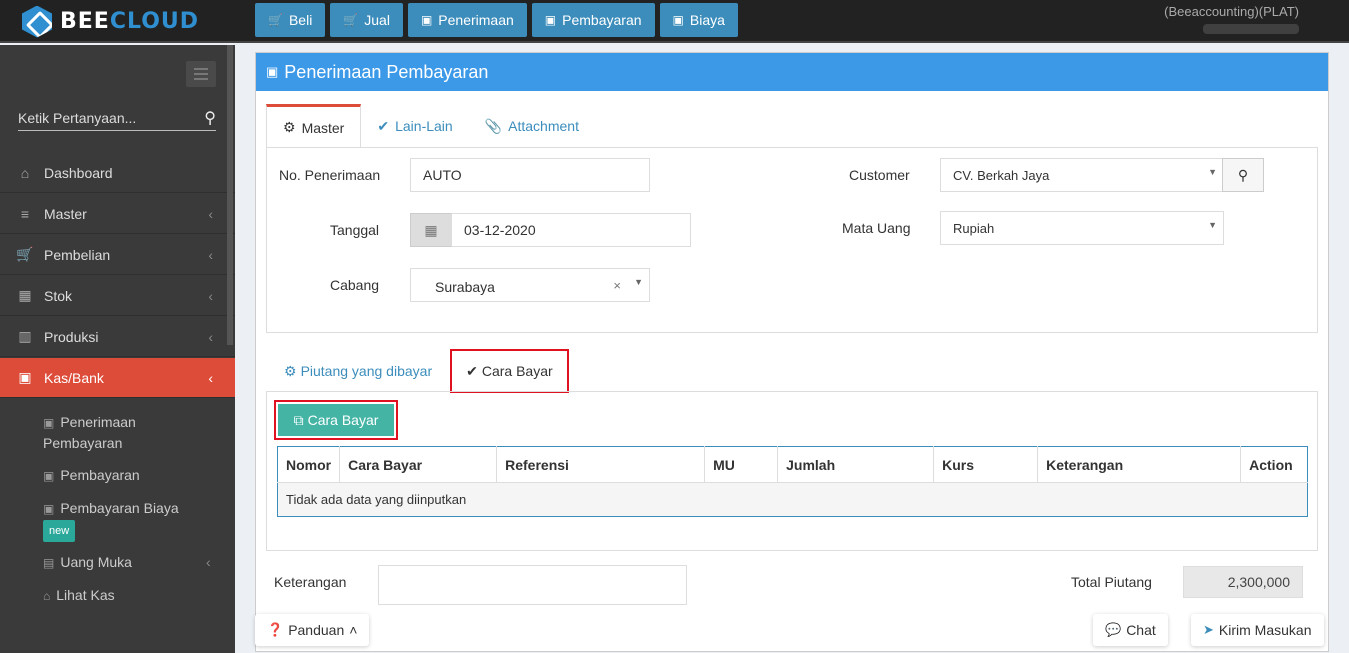  What do you see at coordinates (111, 520) in the screenshot?
I see `submenu-pembayaran-biaya: ▣ Pembayaran Biaya new` at bounding box center [111, 520].